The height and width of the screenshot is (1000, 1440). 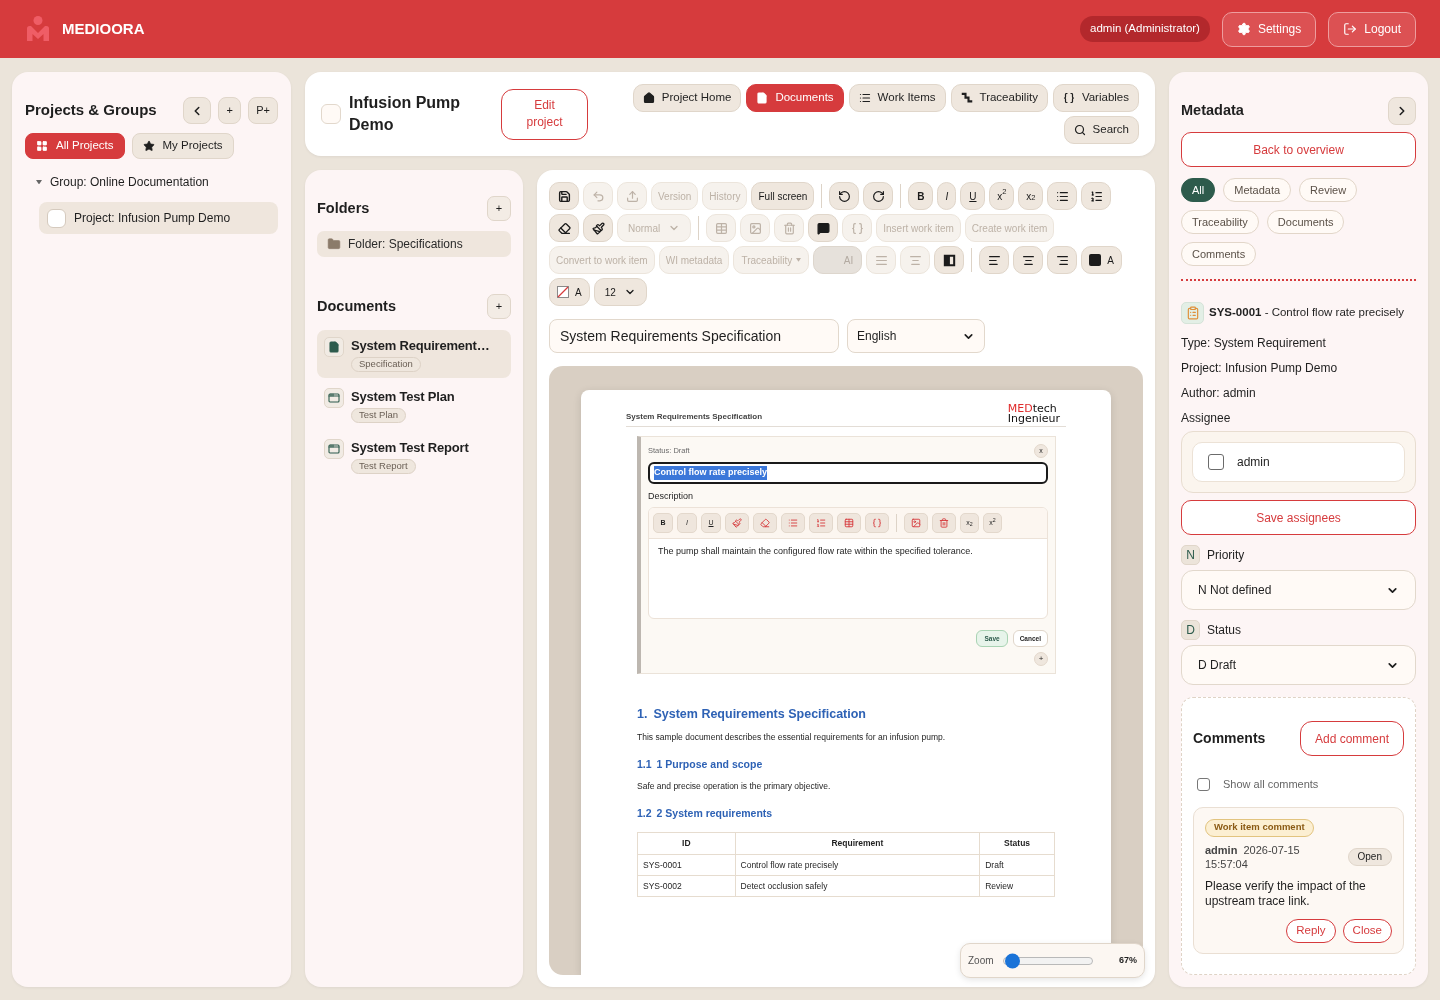 I want to click on text-color-button: A, so click(x=1101, y=260).